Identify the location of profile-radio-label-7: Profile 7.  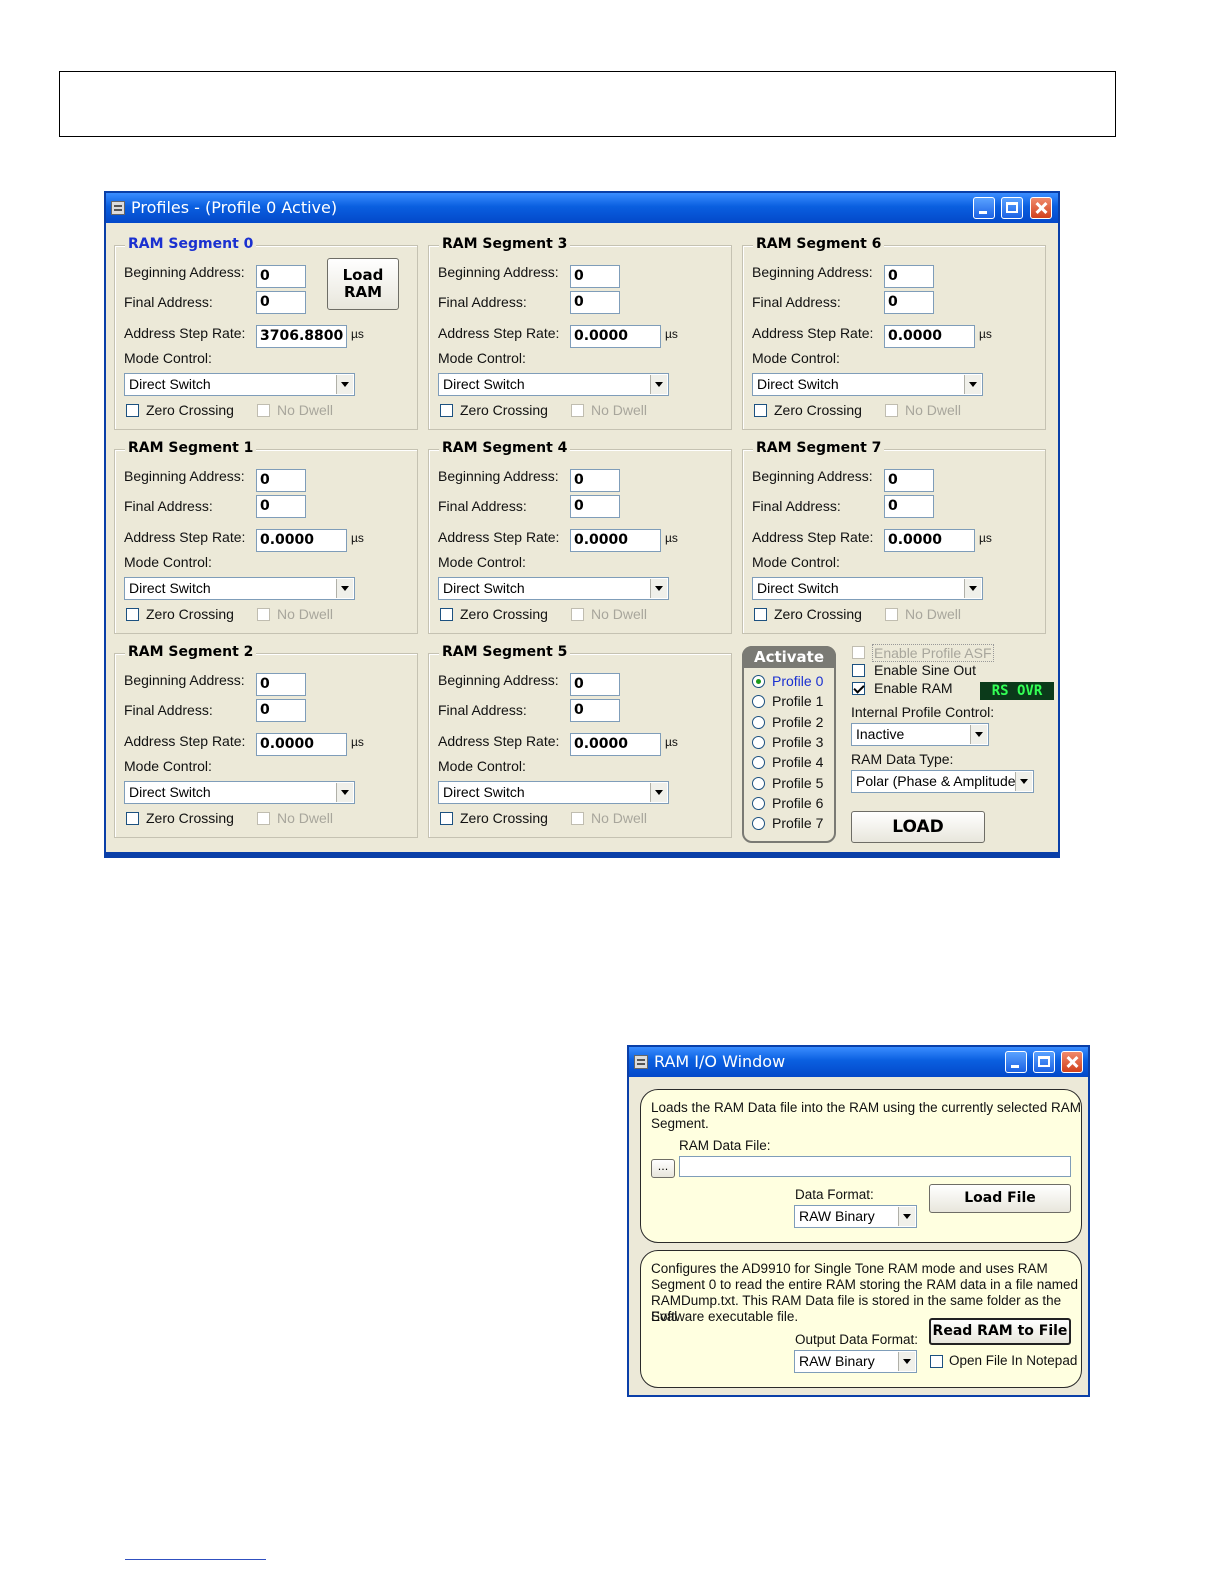
(798, 823).